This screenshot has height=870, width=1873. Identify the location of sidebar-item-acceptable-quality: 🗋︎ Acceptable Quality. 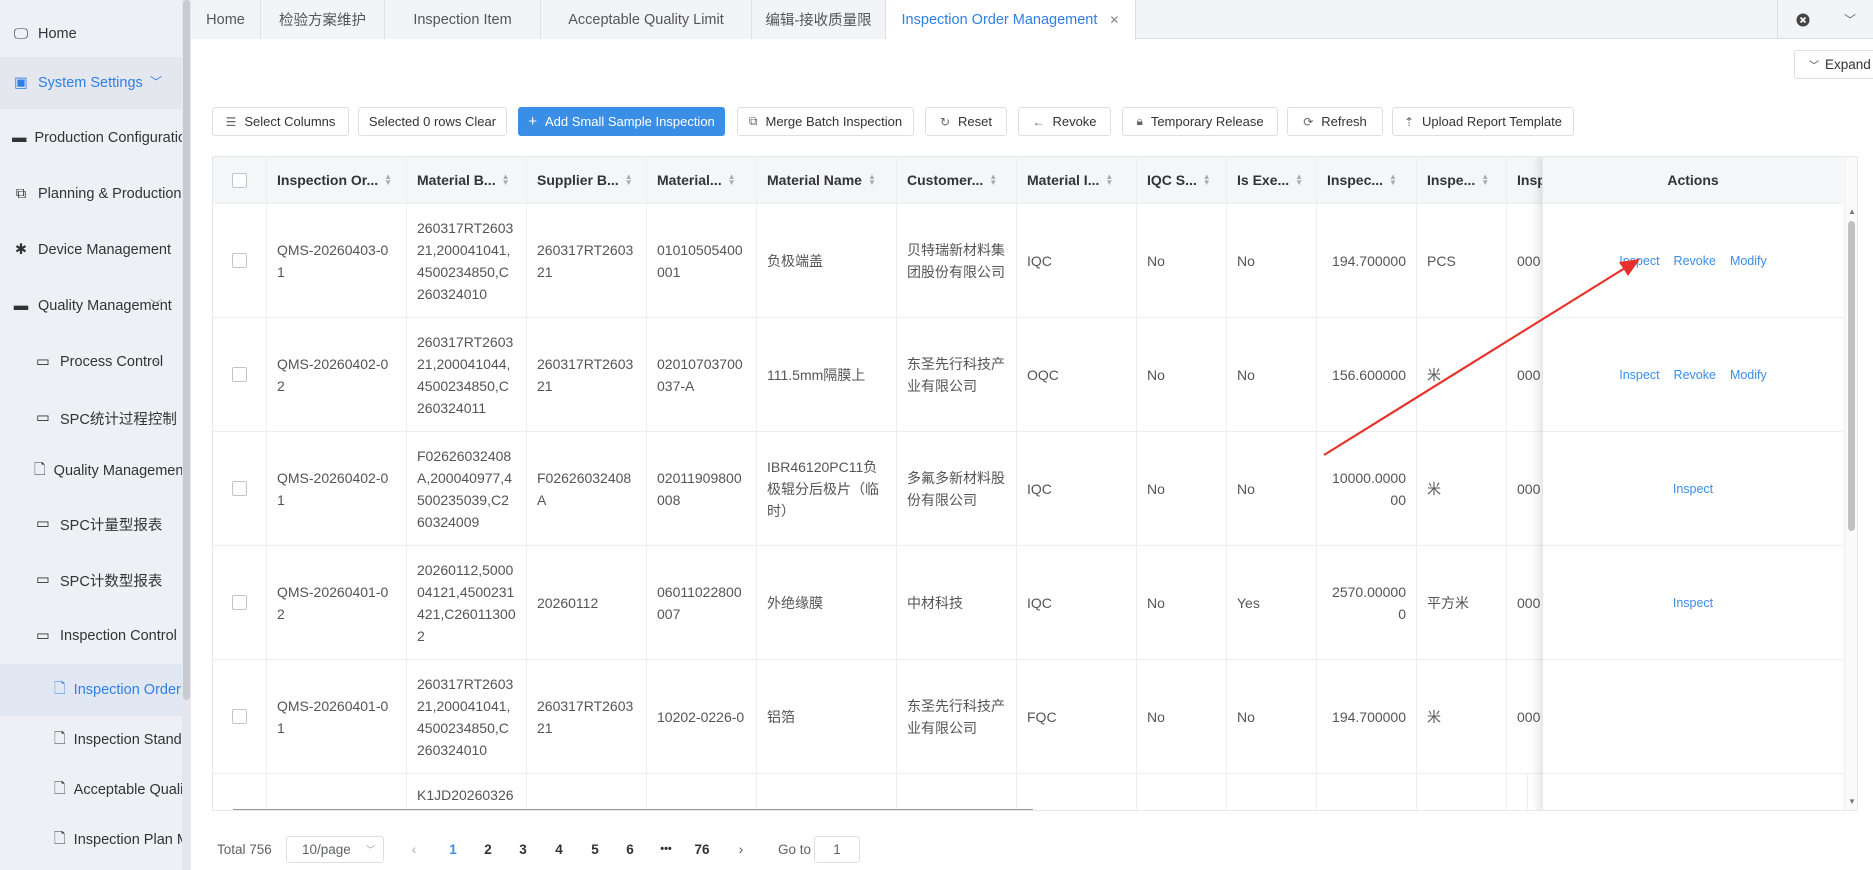
(91, 790).